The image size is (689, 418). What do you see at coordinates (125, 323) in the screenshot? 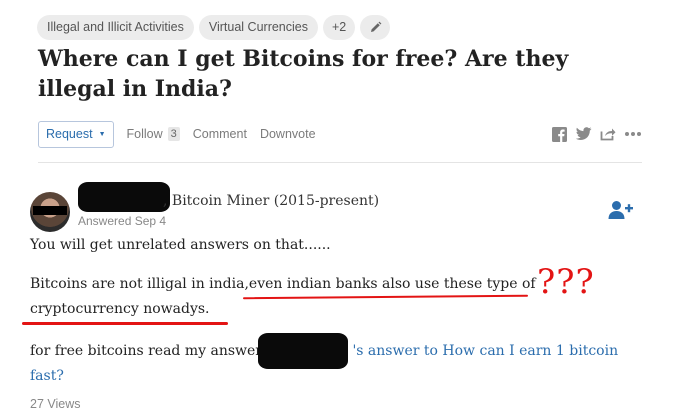
I see `red-underline-annotation` at bounding box center [125, 323].